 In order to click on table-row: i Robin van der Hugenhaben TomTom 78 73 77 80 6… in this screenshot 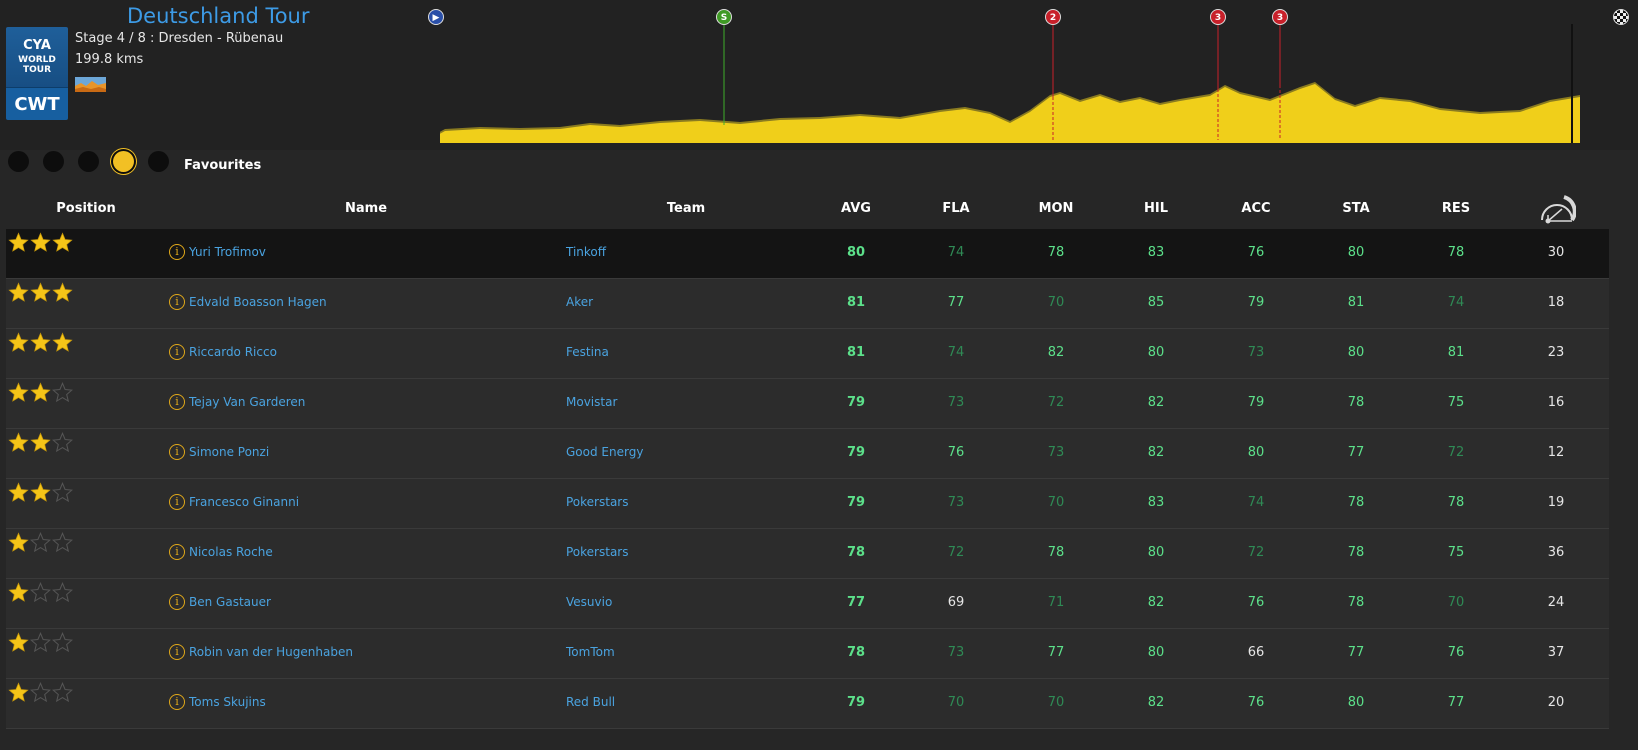, I will do `click(807, 654)`.